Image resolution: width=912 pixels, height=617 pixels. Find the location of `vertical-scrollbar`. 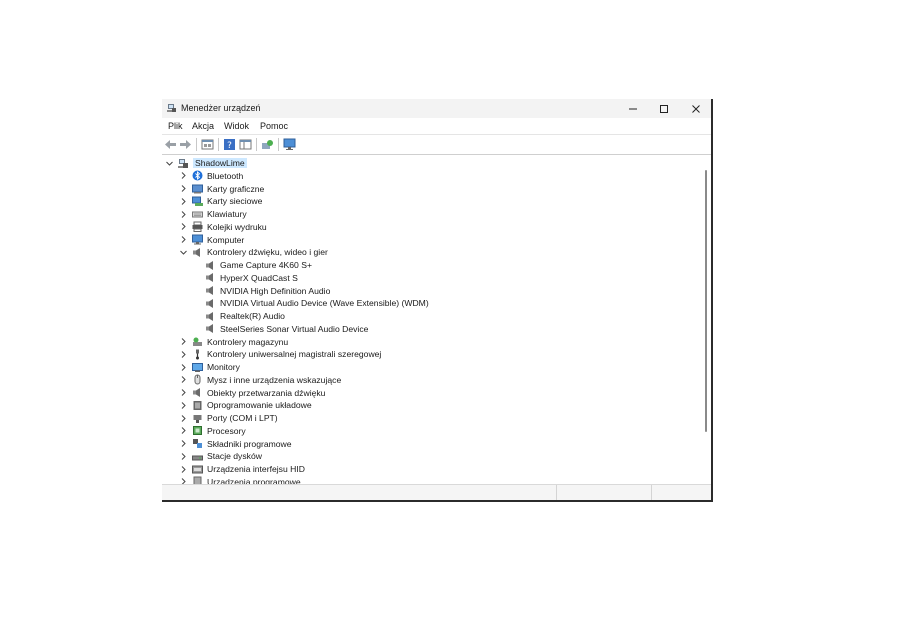

vertical-scrollbar is located at coordinates (706, 320).